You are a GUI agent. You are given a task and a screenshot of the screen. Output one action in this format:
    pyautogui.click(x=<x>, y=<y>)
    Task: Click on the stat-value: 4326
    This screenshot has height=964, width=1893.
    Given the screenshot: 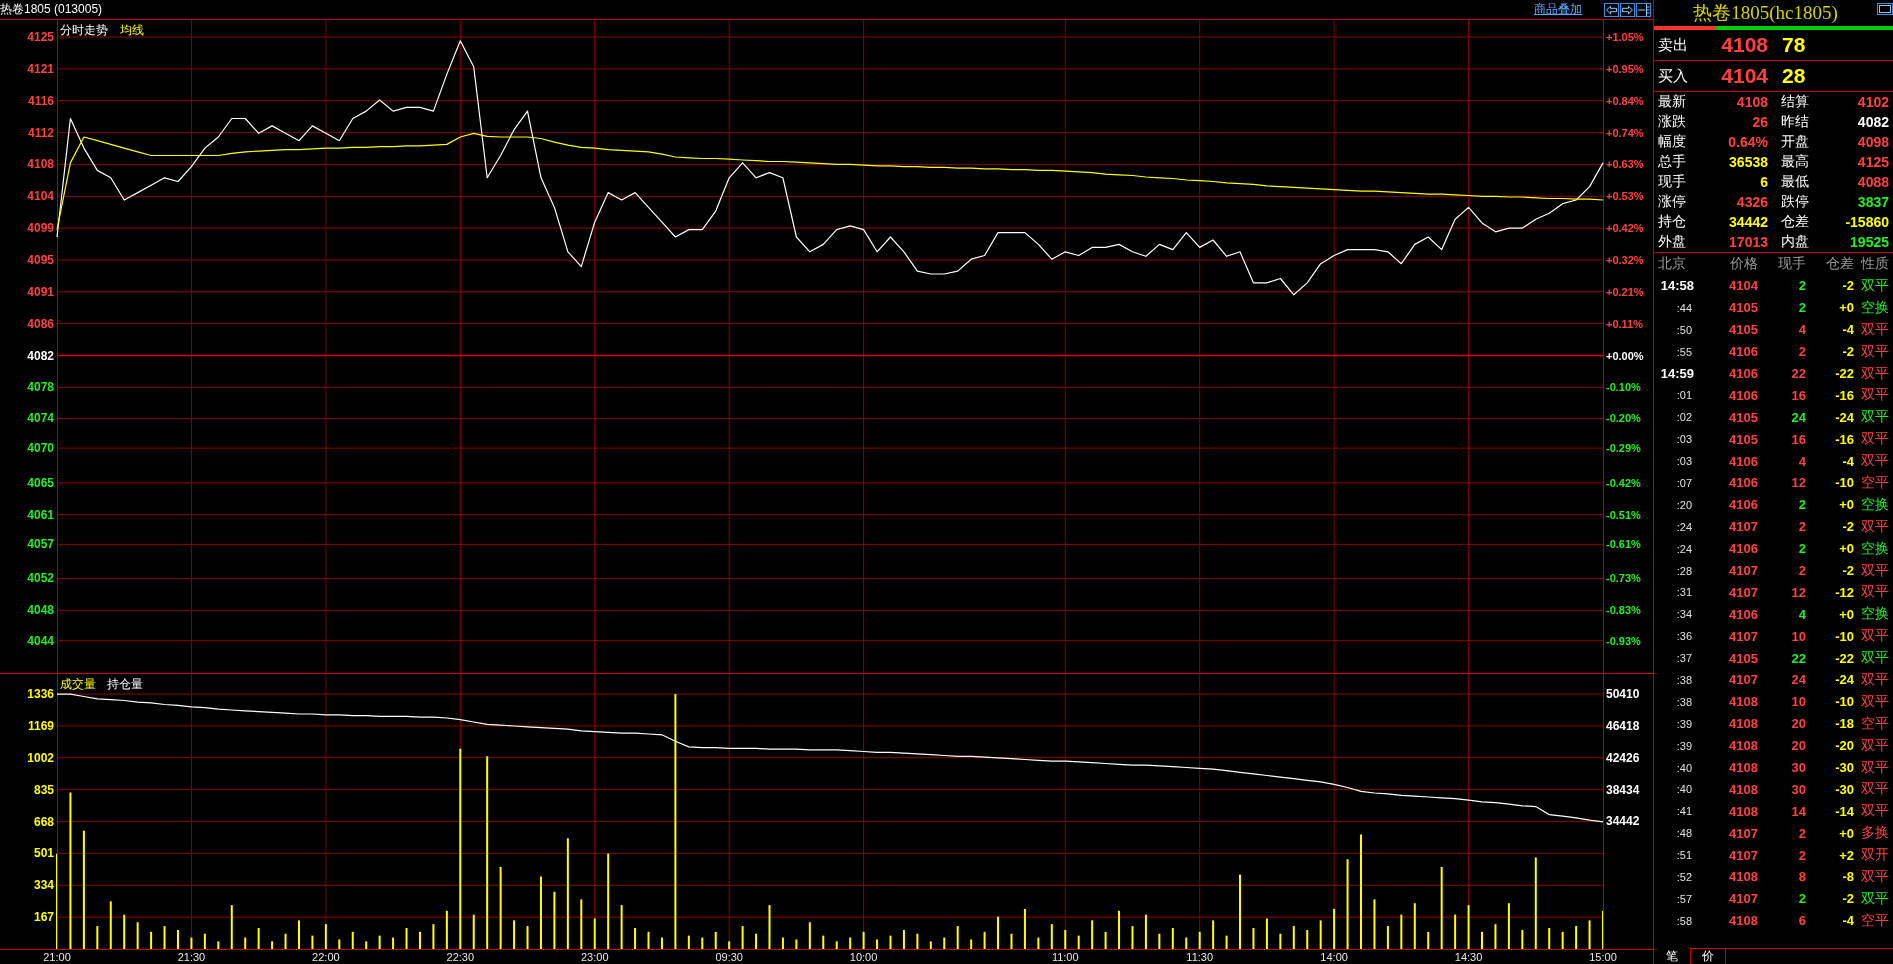 What is the action you would take?
    pyautogui.click(x=1751, y=202)
    